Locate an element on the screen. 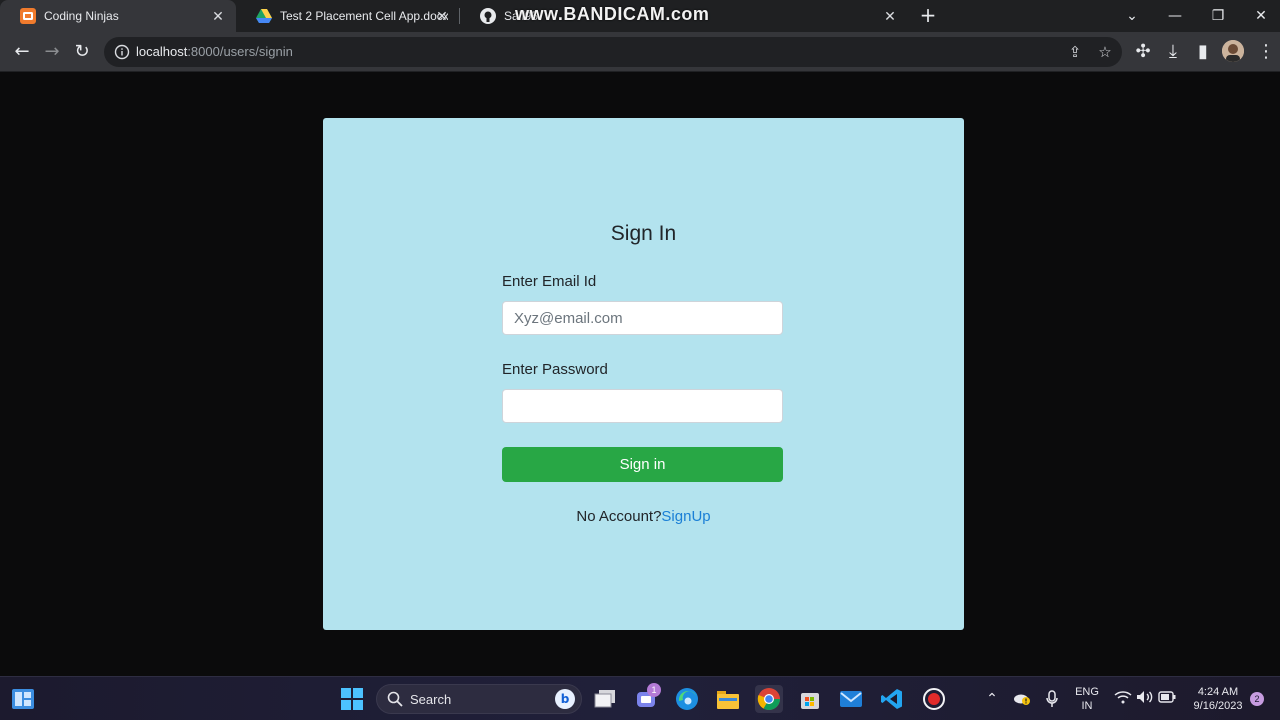 Image resolution: width=1280 pixels, height=720 pixels. microsoft-store-icon is located at coordinates (810, 699).